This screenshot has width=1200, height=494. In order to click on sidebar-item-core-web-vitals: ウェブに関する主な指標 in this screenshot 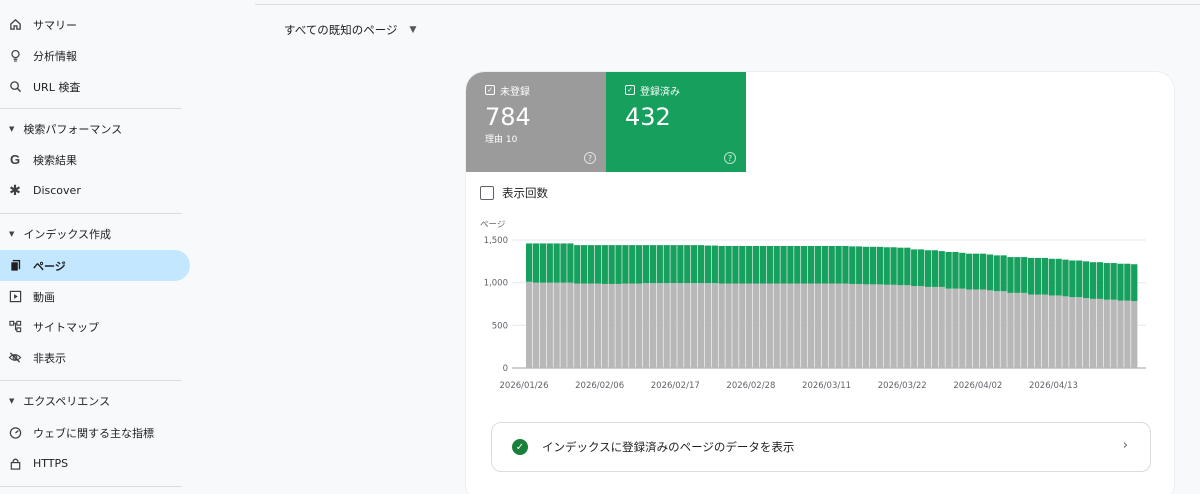, I will do `click(95, 432)`.